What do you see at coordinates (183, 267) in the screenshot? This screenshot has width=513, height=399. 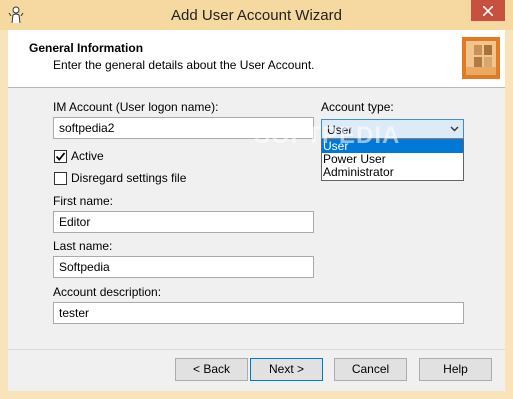 I see `last-name-input` at bounding box center [183, 267].